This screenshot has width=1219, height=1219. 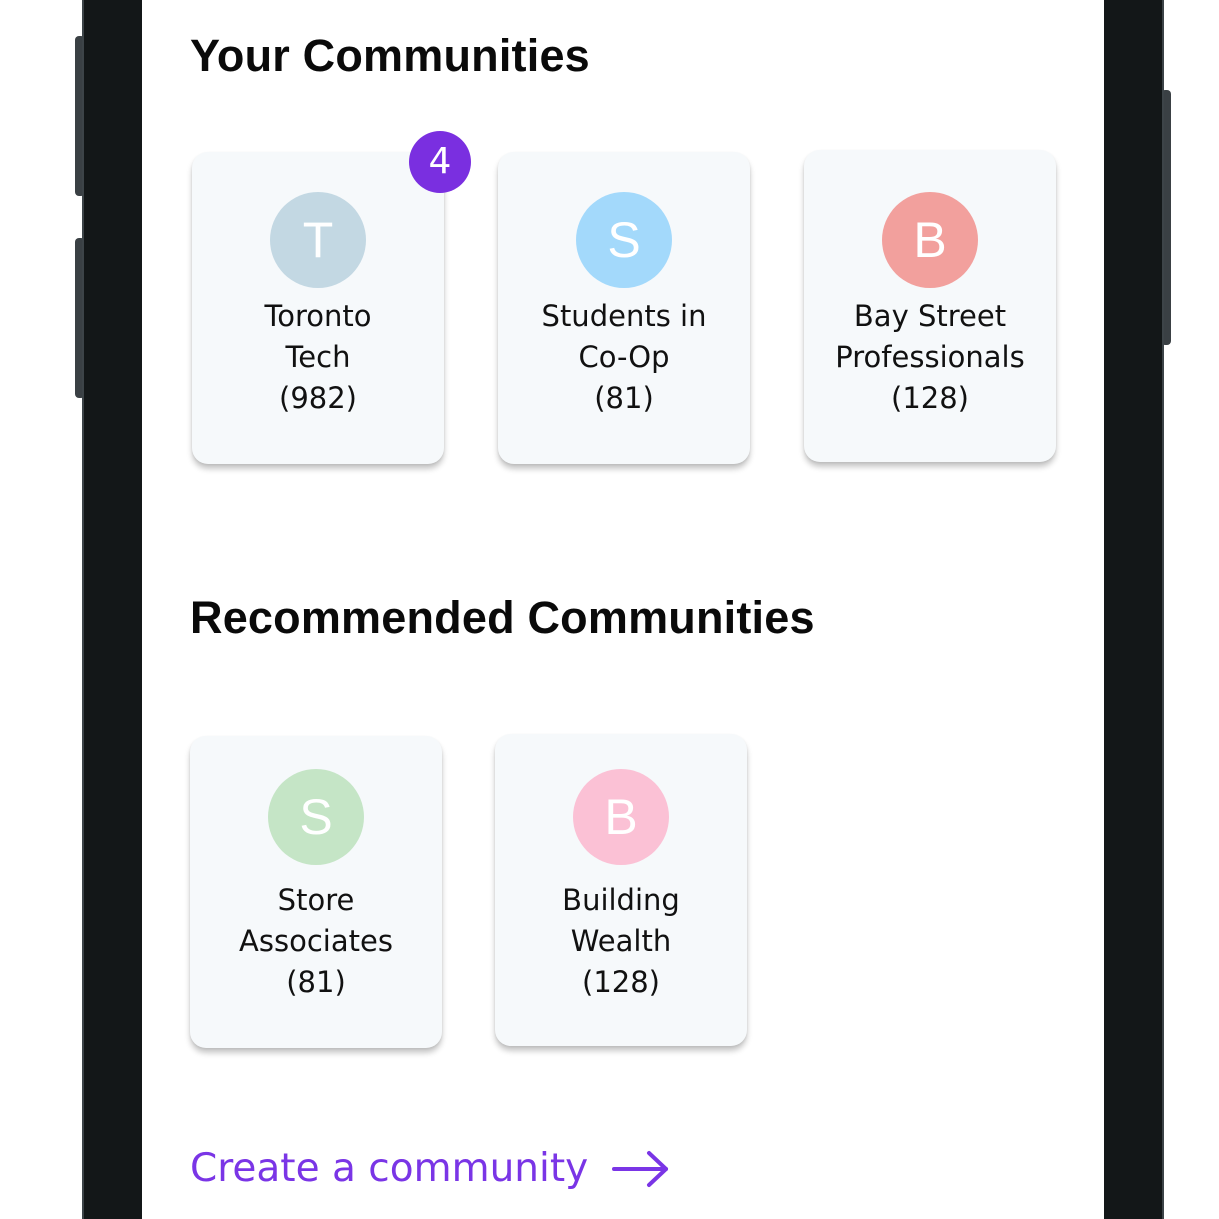 I want to click on recommended-communities-title: Recommended Communities, so click(x=502, y=617).